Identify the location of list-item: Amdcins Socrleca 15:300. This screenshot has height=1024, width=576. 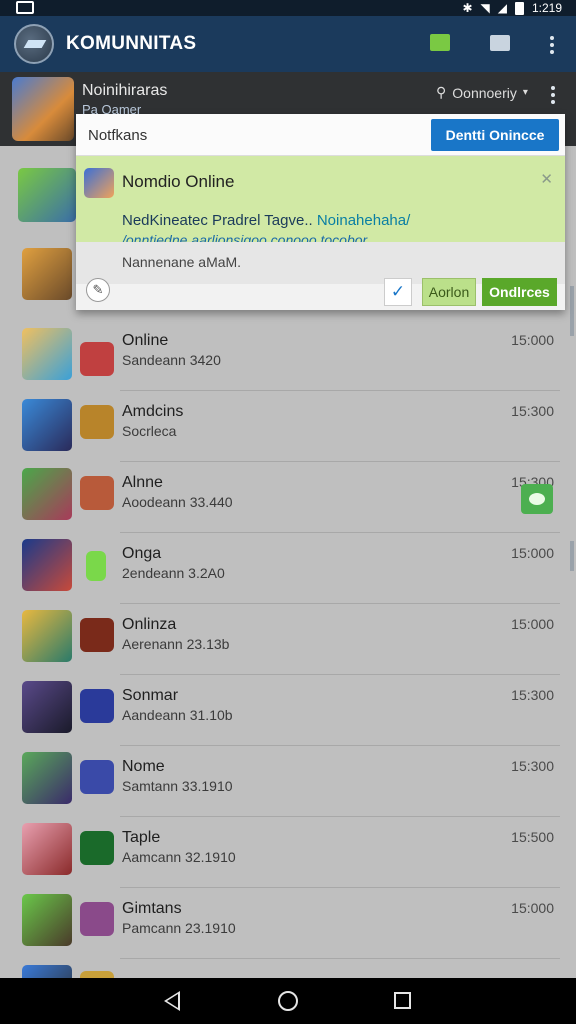
(288, 426).